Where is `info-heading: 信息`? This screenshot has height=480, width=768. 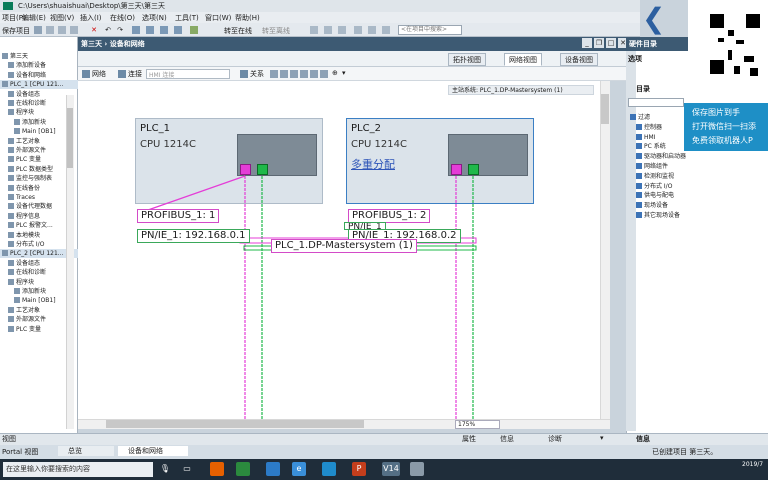
info-heading: 信息 is located at coordinates (643, 439).